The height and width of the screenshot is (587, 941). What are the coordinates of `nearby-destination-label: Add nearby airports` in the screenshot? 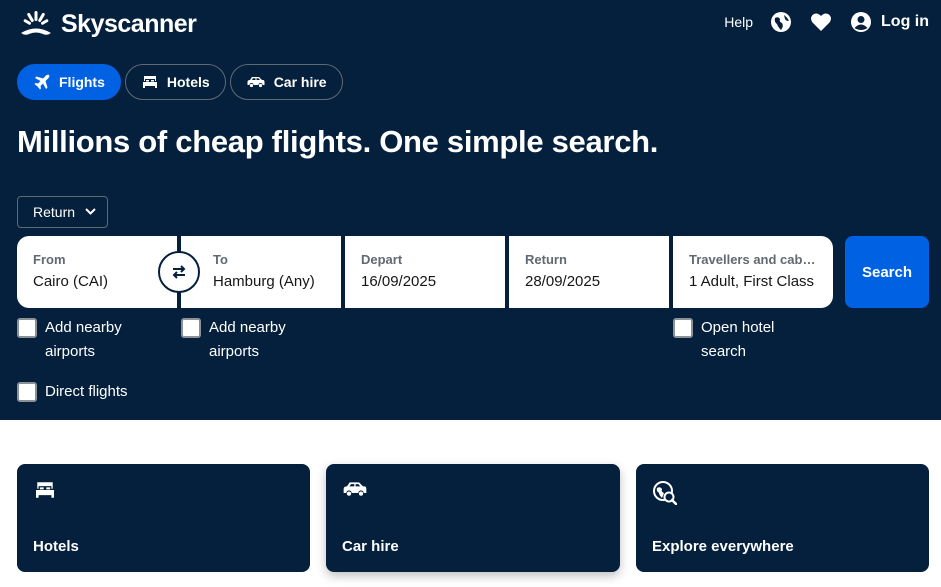 It's located at (247, 339).